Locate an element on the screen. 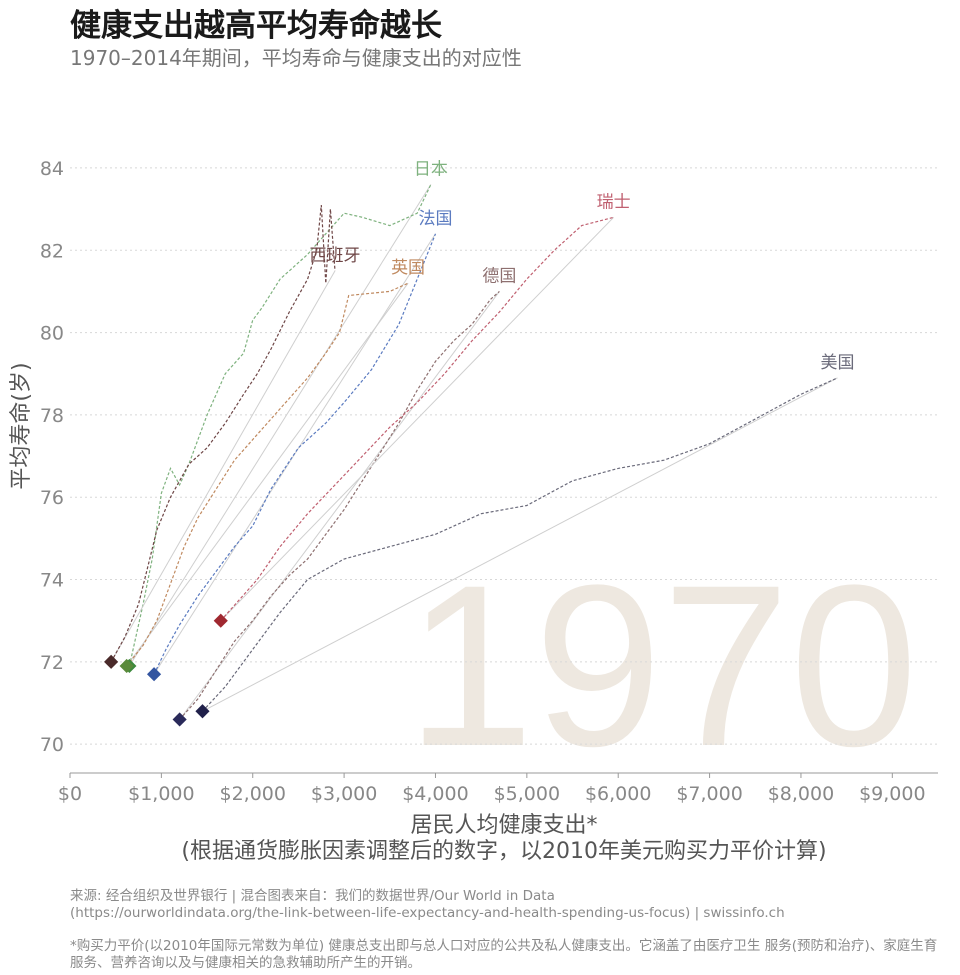 This screenshot has width=960, height=975. x-tick-label: $6,000 is located at coordinates (618, 794).